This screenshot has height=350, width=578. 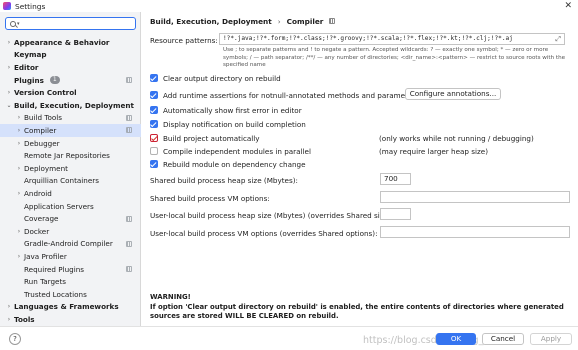 I want to click on vm-options-input, so click(x=475, y=197).